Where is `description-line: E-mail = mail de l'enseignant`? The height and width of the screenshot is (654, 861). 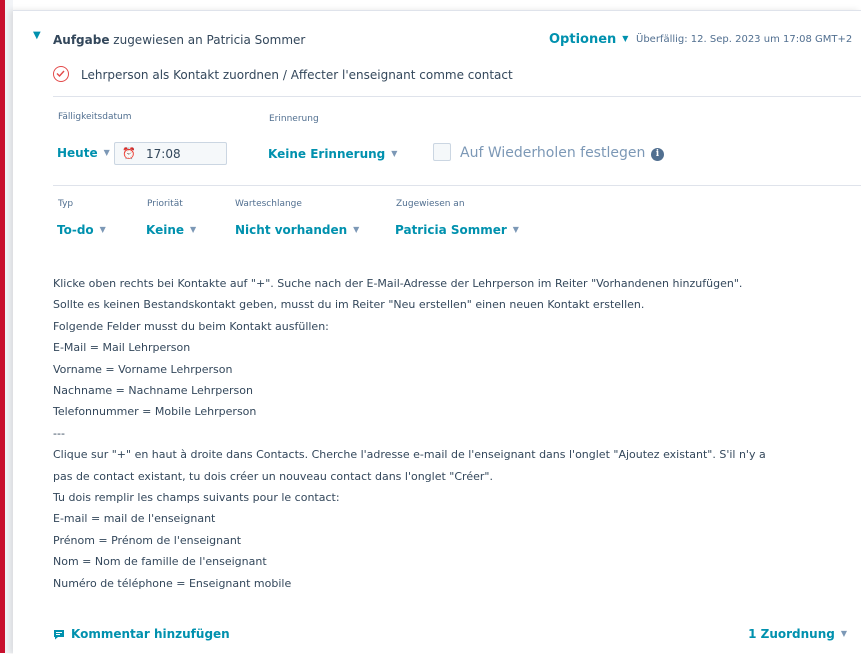
description-line: E-mail = mail de l'enseignant is located at coordinates (134, 519).